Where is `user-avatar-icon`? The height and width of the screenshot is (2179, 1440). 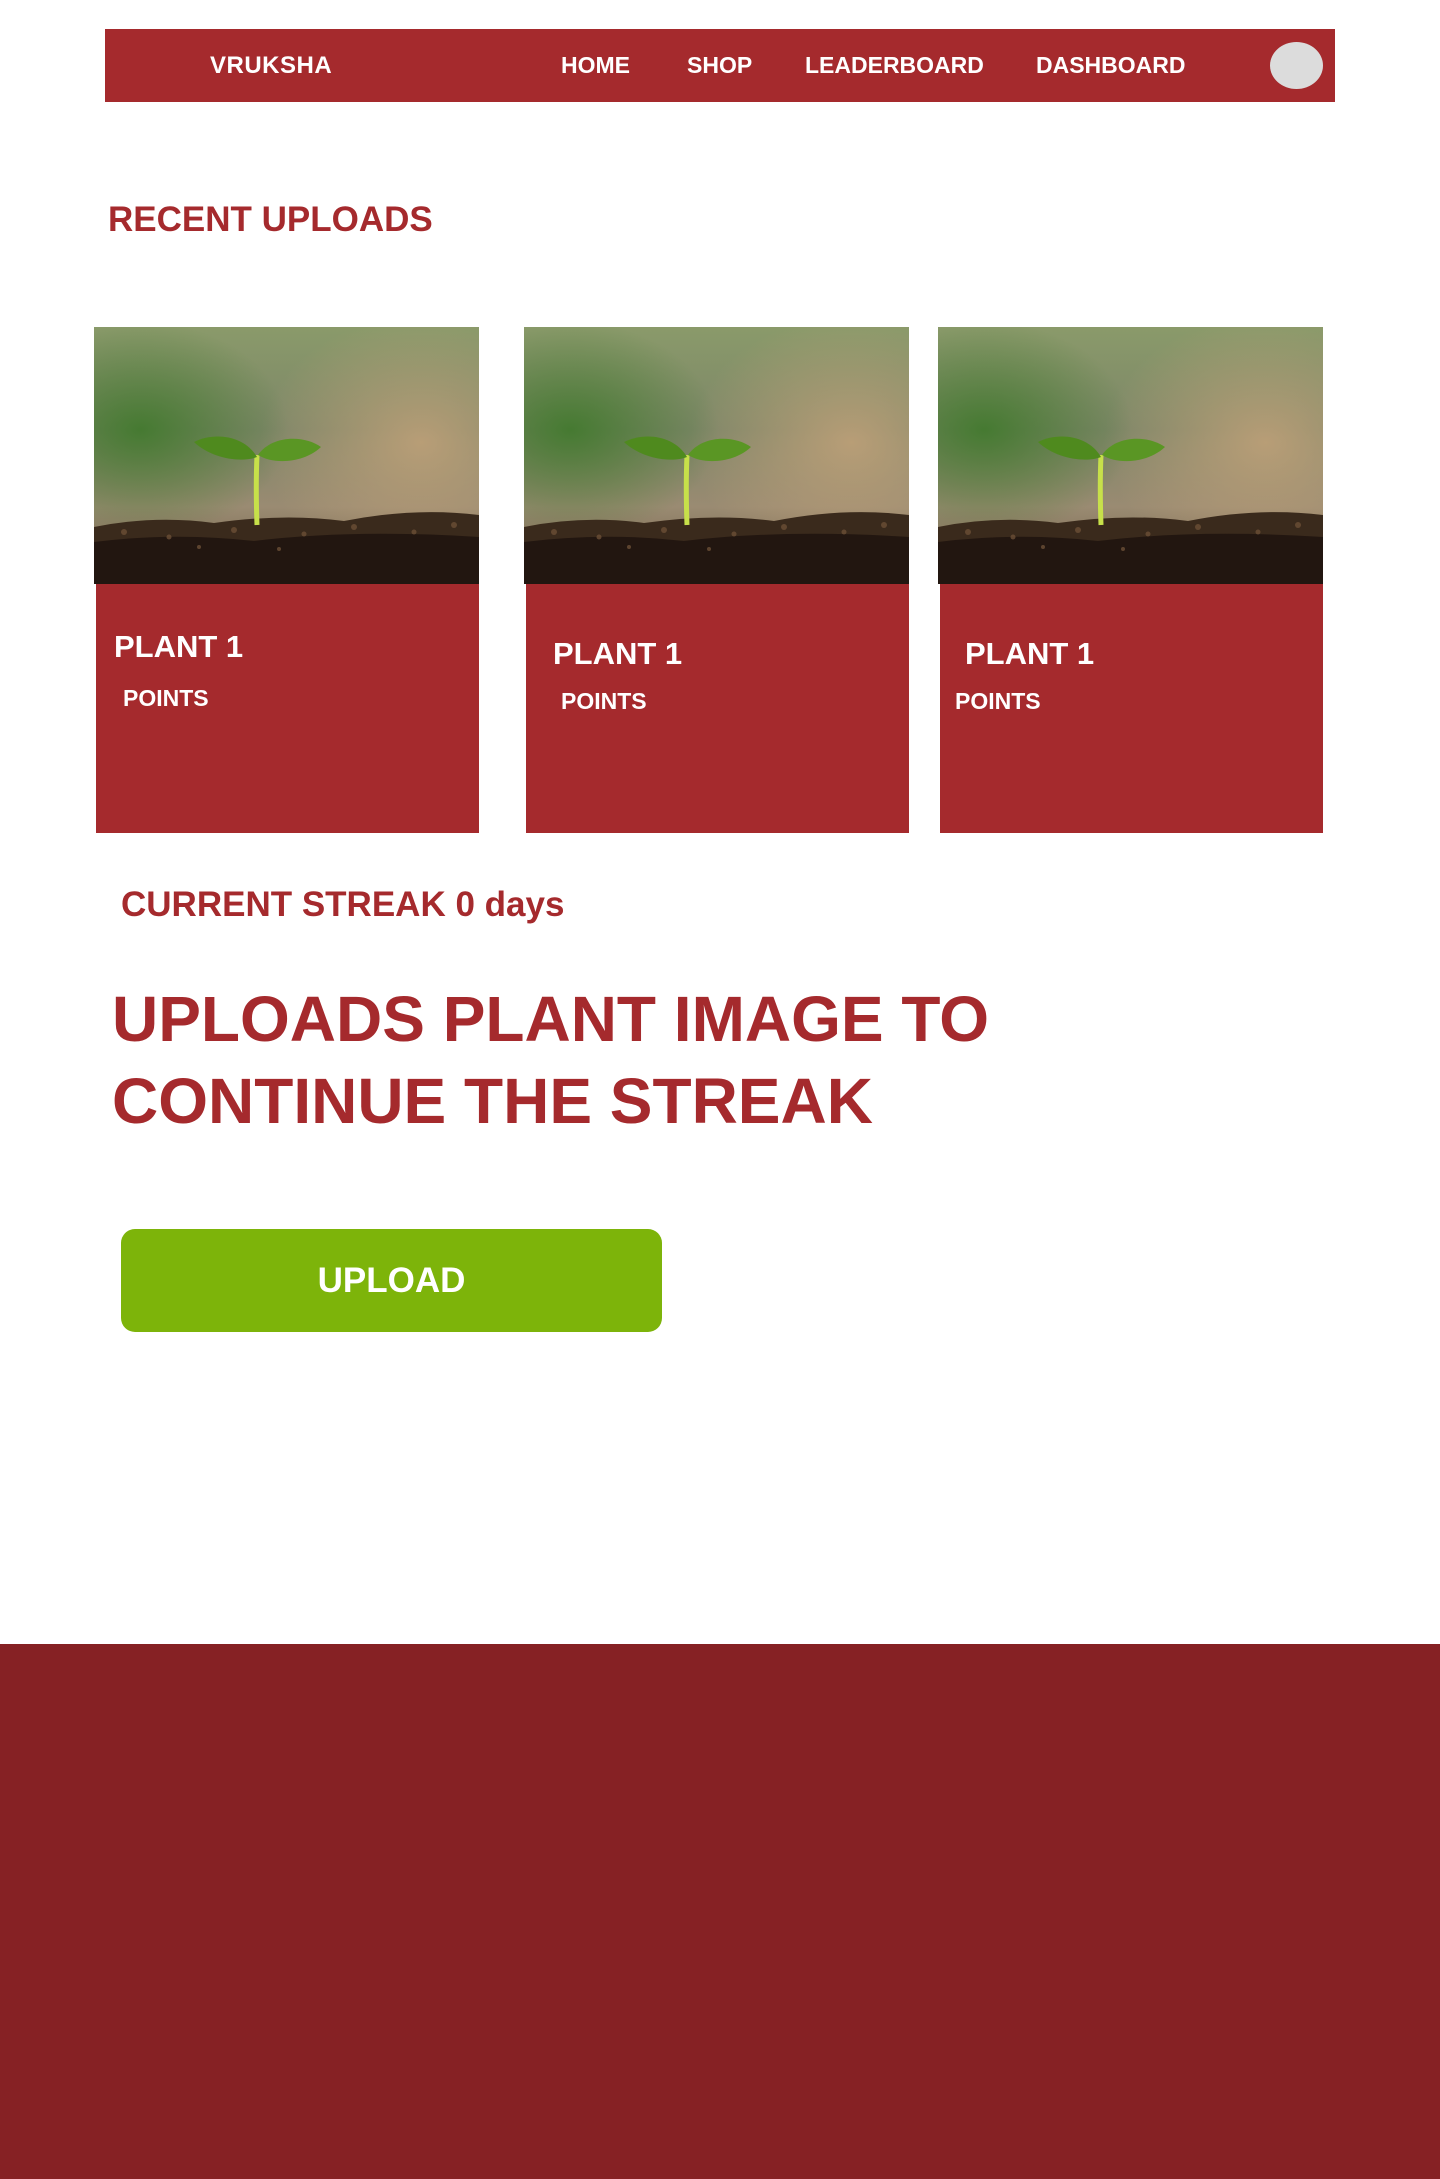 user-avatar-icon is located at coordinates (1296, 65).